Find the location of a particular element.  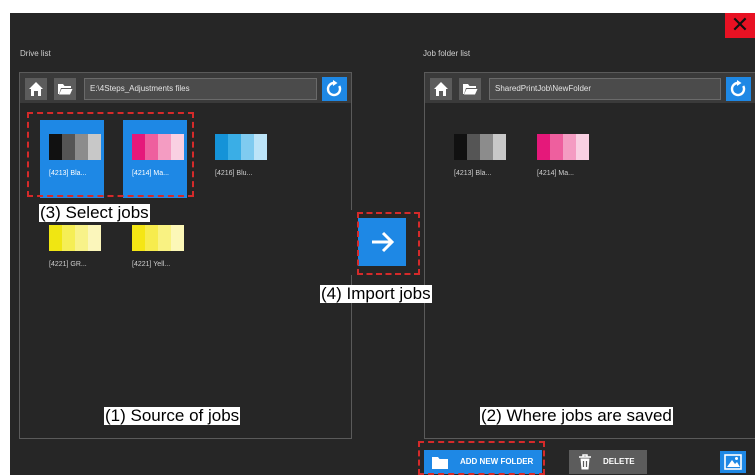

delete-button: DELETE is located at coordinates (608, 462).